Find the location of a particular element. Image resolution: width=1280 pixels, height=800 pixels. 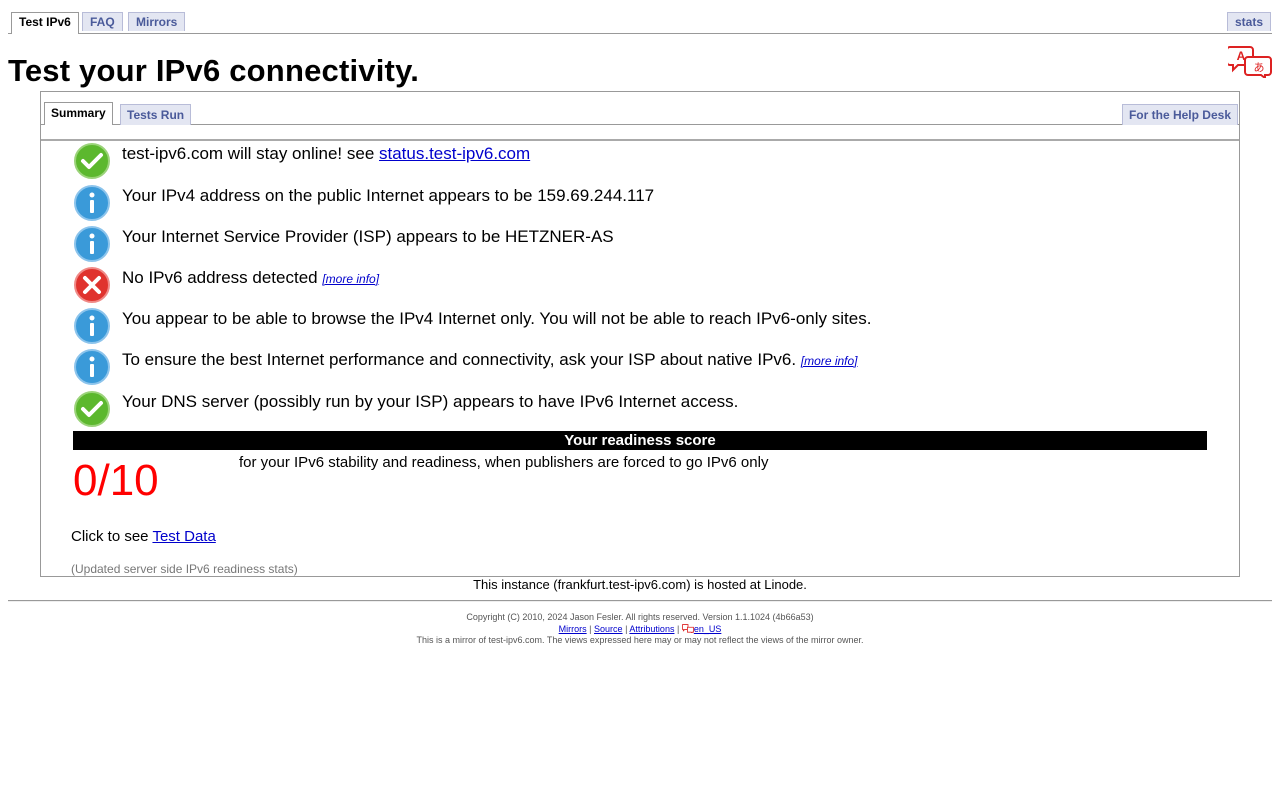

footer-locale-link: en_US is located at coordinates (708, 629).